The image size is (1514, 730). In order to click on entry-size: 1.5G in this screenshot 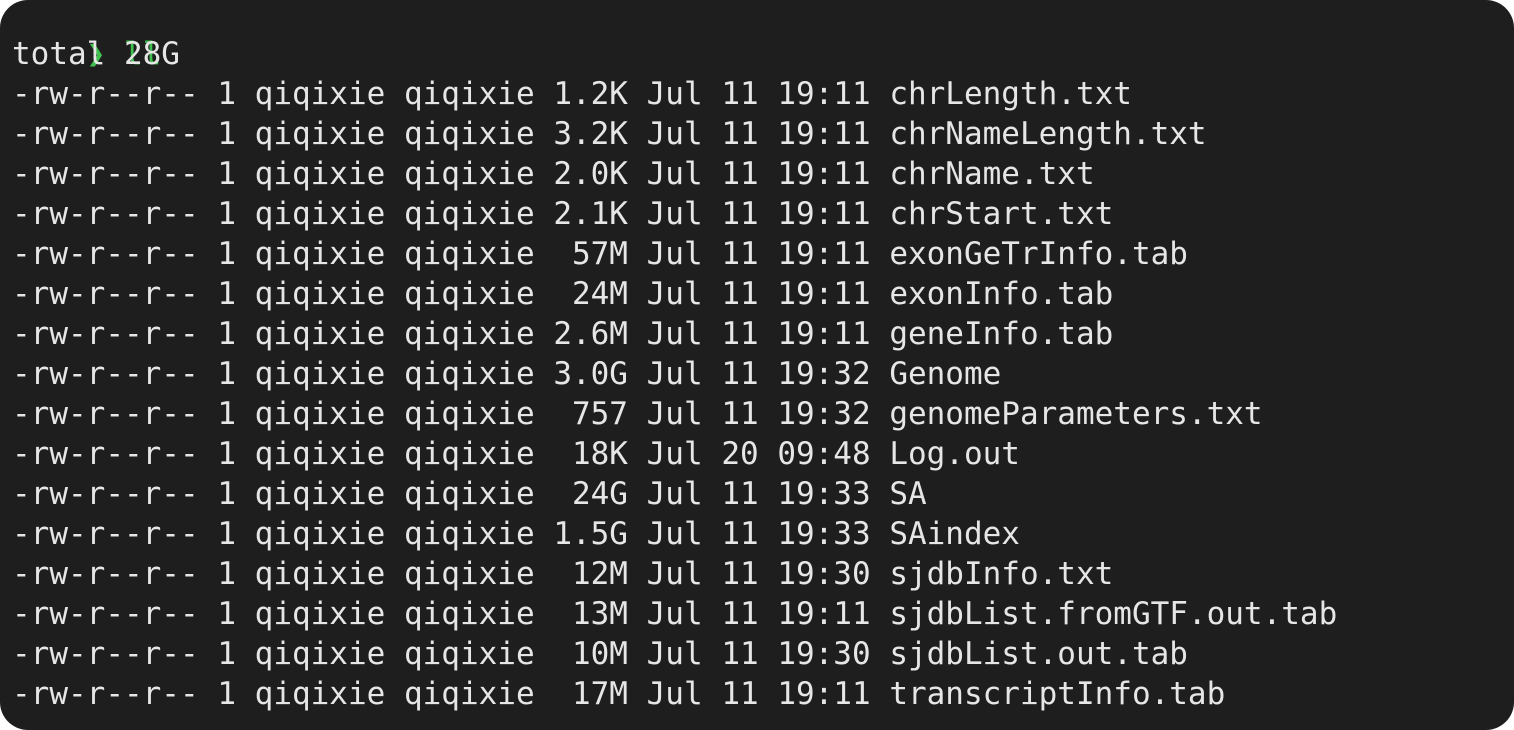, I will do `click(590, 534)`.